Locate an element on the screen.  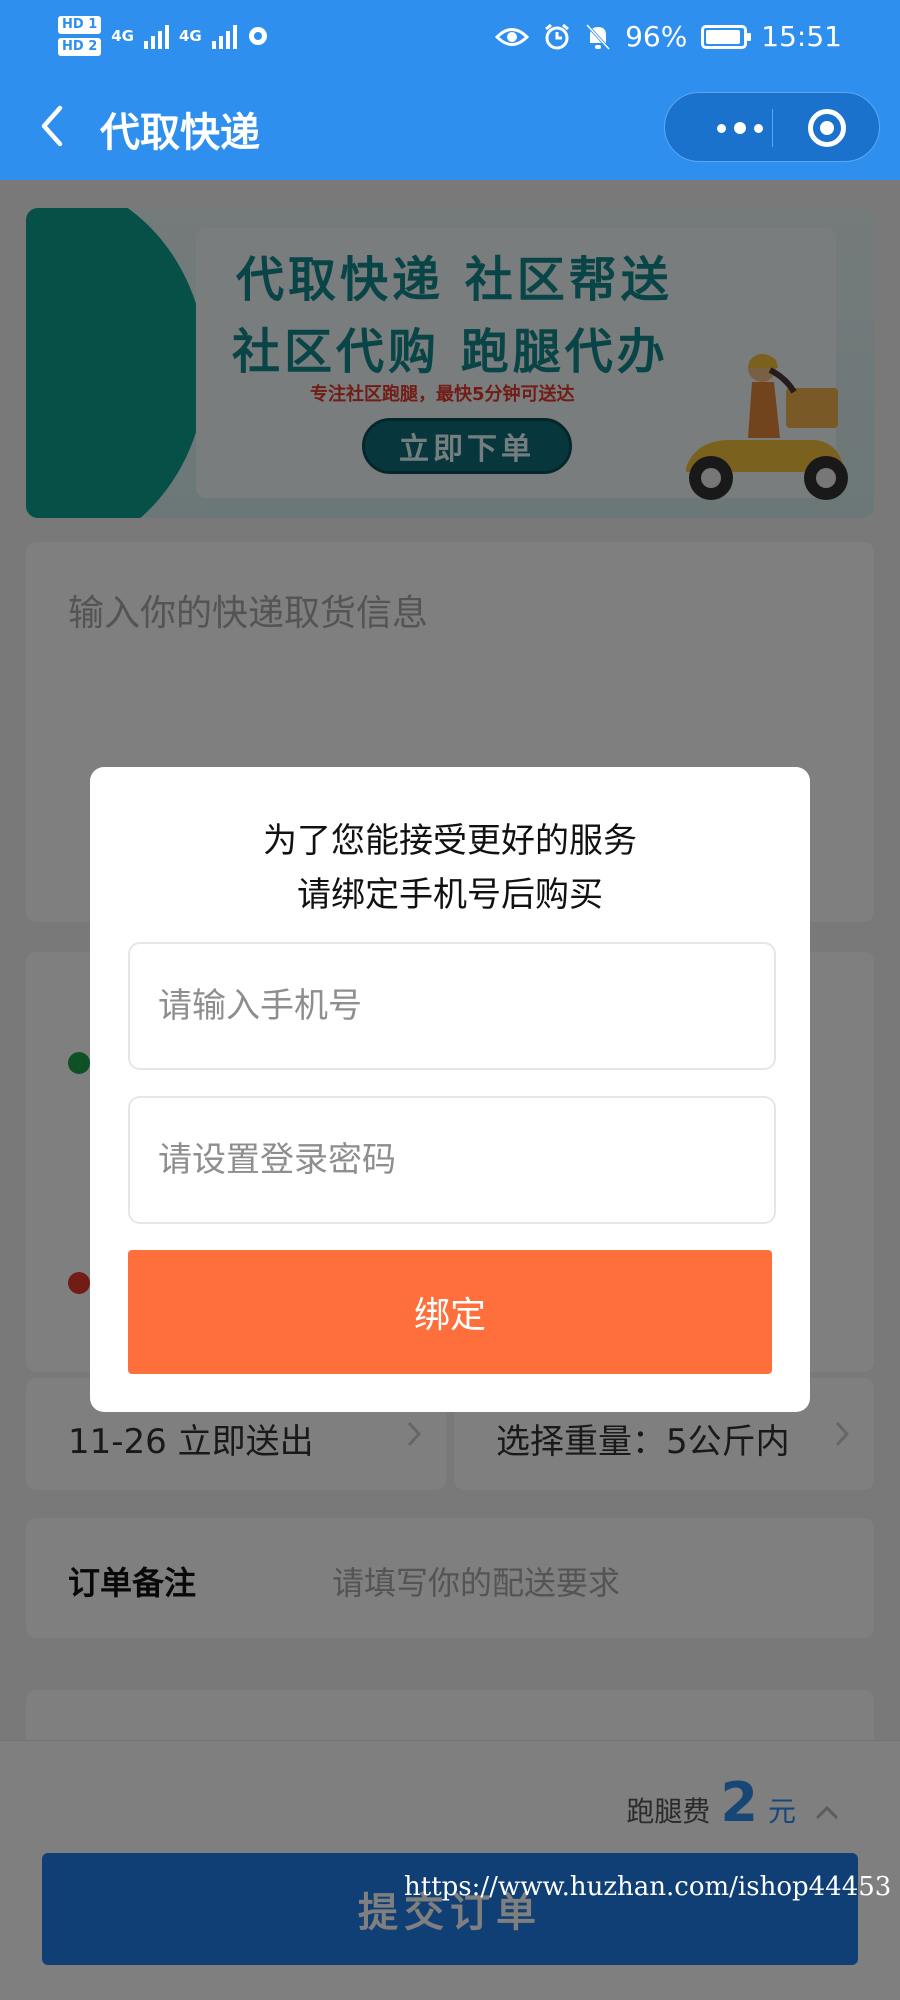
page-title: 代取快递 is located at coordinates (180, 133).